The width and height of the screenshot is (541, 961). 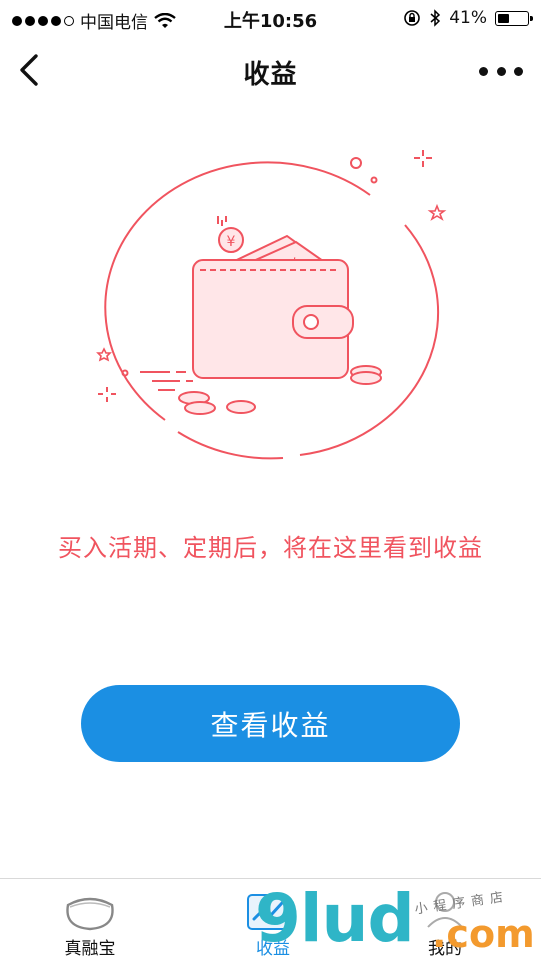 I want to click on navigation-bar: 收益, so click(x=270, y=71).